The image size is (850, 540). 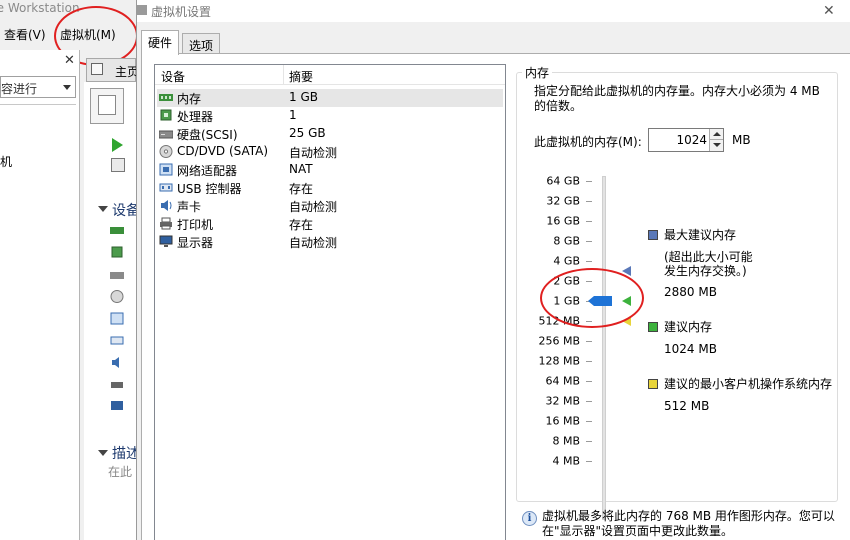 I want to click on max-recommended-note-line2: 发生内存交换。), so click(x=705, y=271).